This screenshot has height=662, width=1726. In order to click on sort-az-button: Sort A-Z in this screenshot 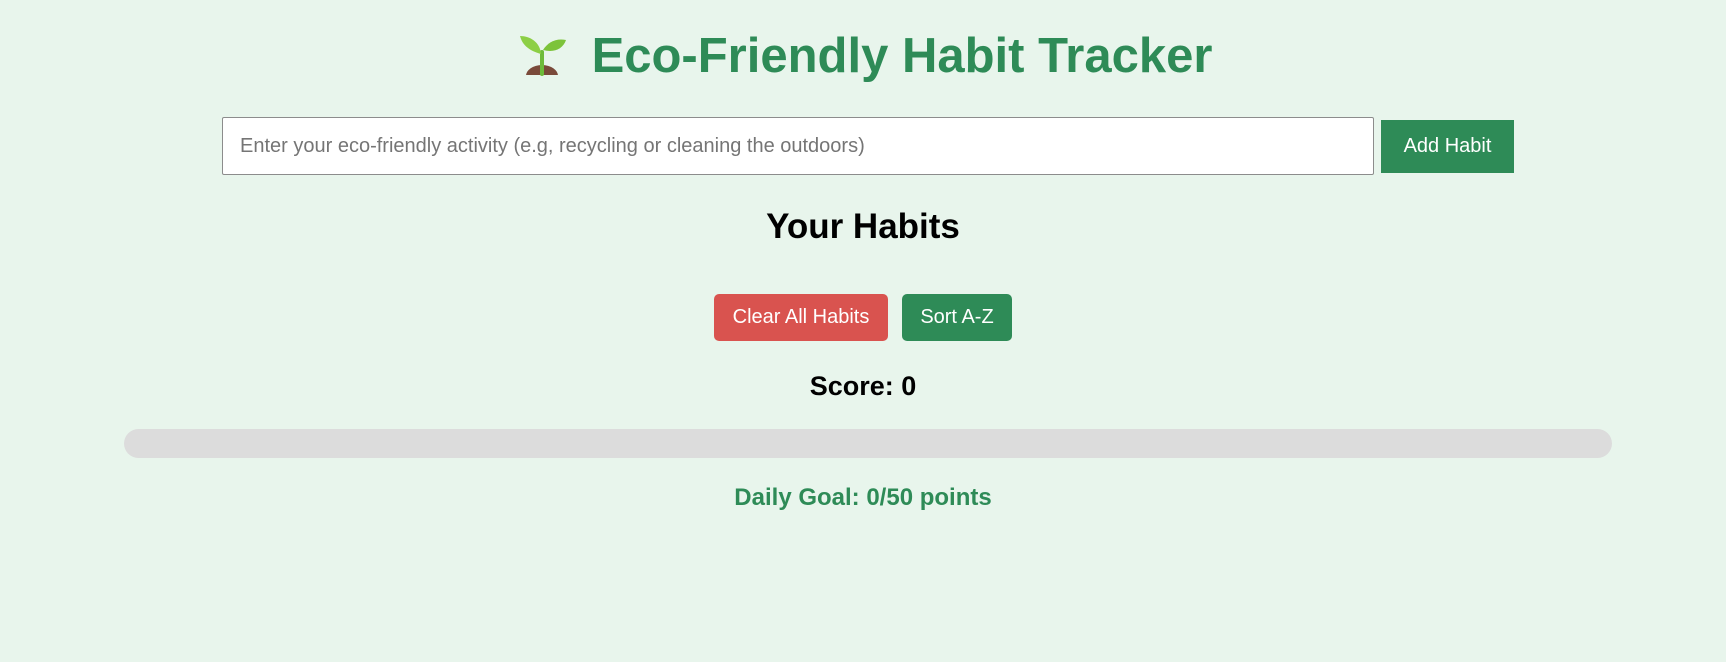, I will do `click(957, 317)`.